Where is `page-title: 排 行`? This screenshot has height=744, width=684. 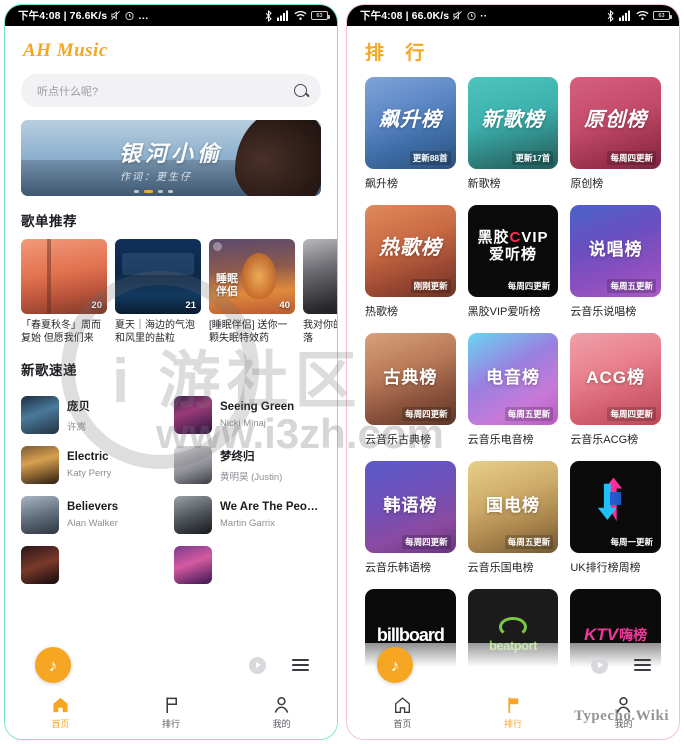
page-title: 排 行 is located at coordinates (399, 53).